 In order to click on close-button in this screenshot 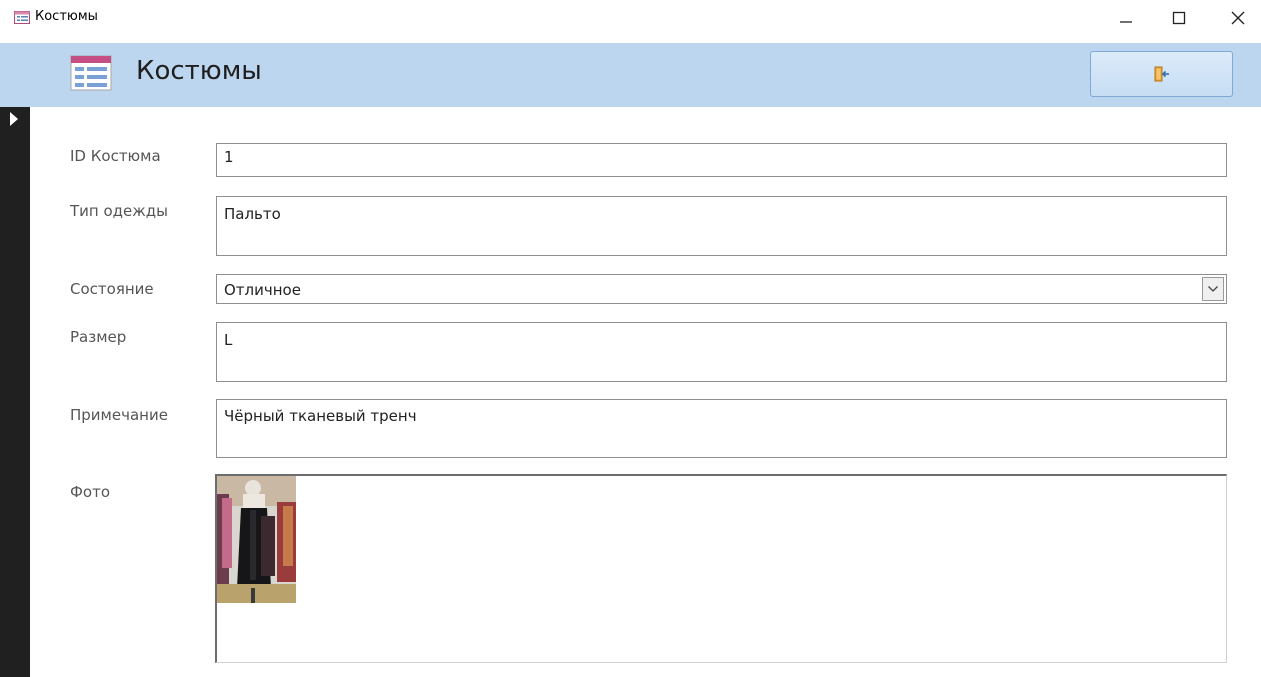, I will do `click(1238, 18)`.